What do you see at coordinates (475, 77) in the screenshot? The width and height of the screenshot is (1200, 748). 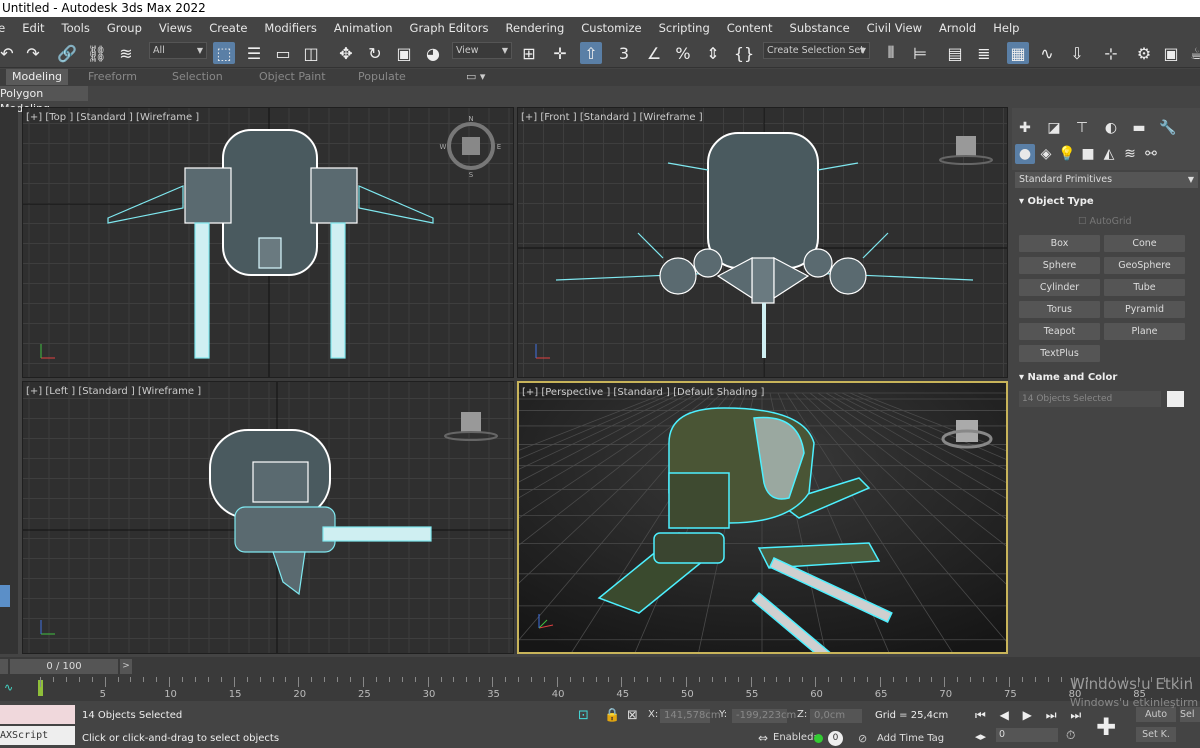 I see `ribbon-options-icon: ▭ ▾` at bounding box center [475, 77].